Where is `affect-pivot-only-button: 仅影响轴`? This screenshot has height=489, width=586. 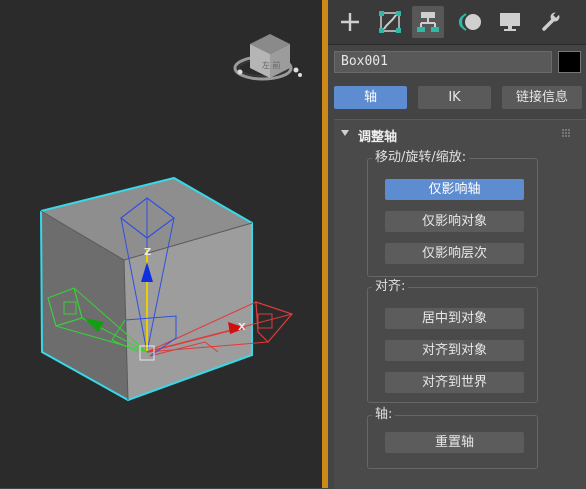 affect-pivot-only-button: 仅影响轴 is located at coordinates (454, 189).